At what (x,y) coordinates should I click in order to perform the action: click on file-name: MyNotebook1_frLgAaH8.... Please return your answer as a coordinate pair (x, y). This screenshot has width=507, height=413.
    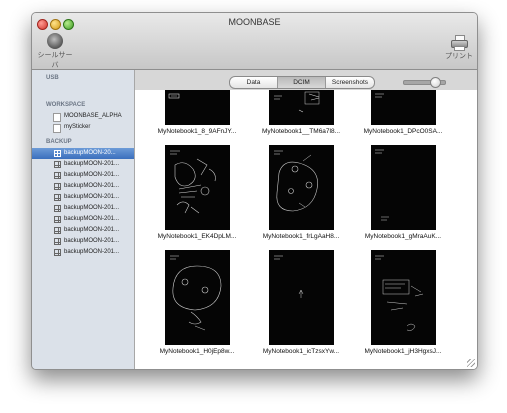
    Looking at the image, I should click on (301, 236).